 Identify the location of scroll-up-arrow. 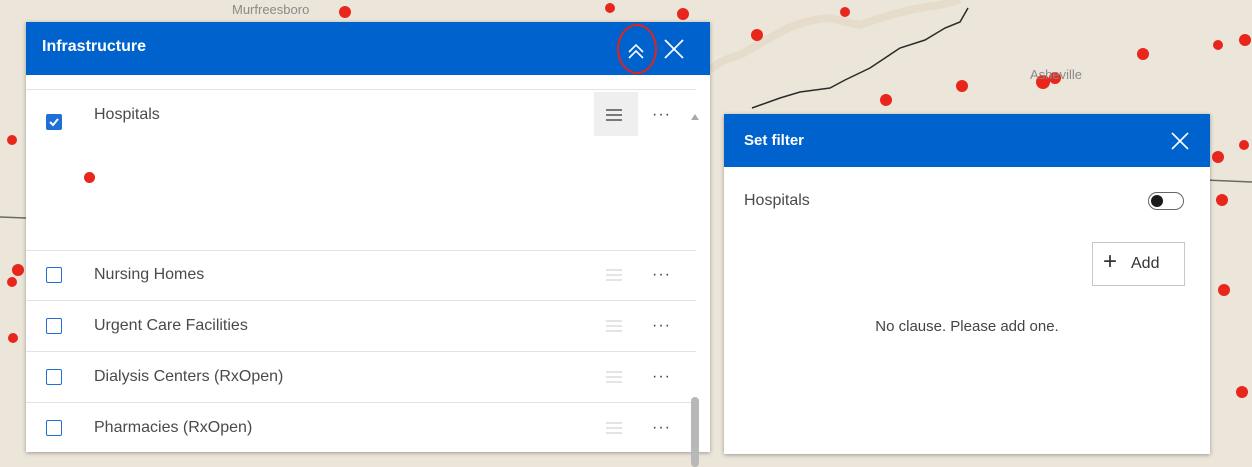
(695, 117).